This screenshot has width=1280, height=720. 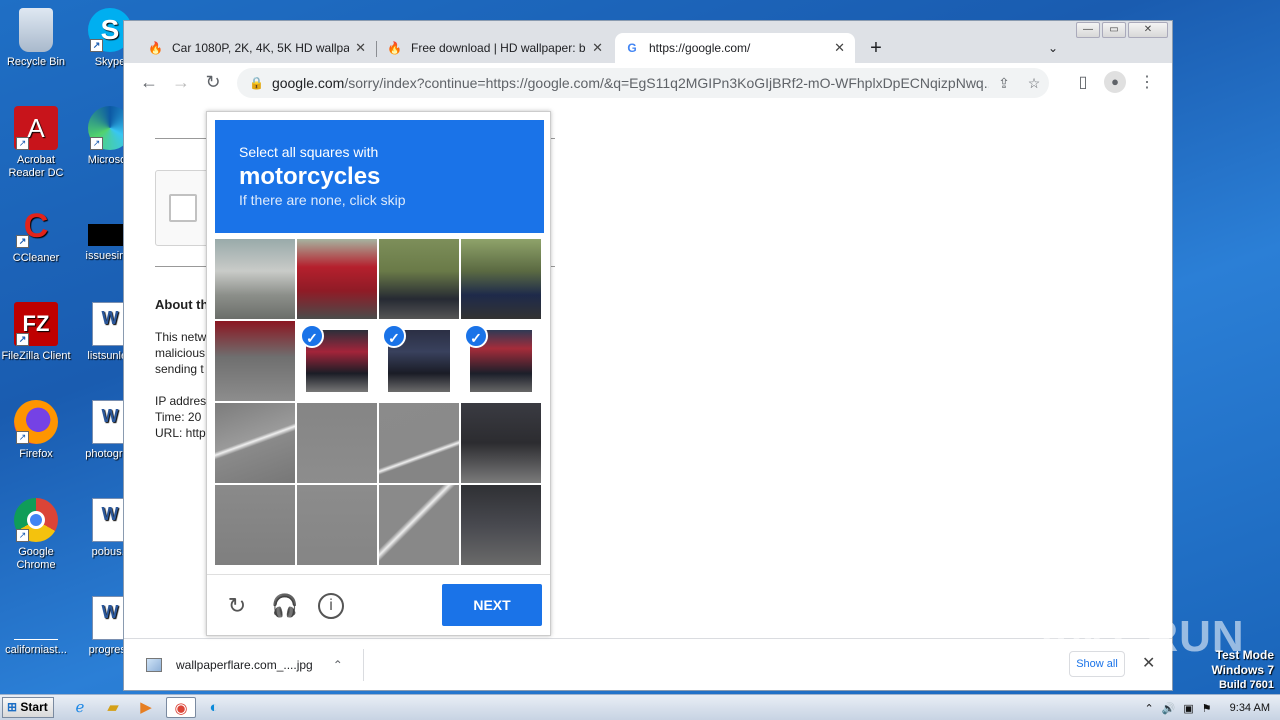 What do you see at coordinates (237, 606) in the screenshot?
I see `reload-challenge-icon: ↻` at bounding box center [237, 606].